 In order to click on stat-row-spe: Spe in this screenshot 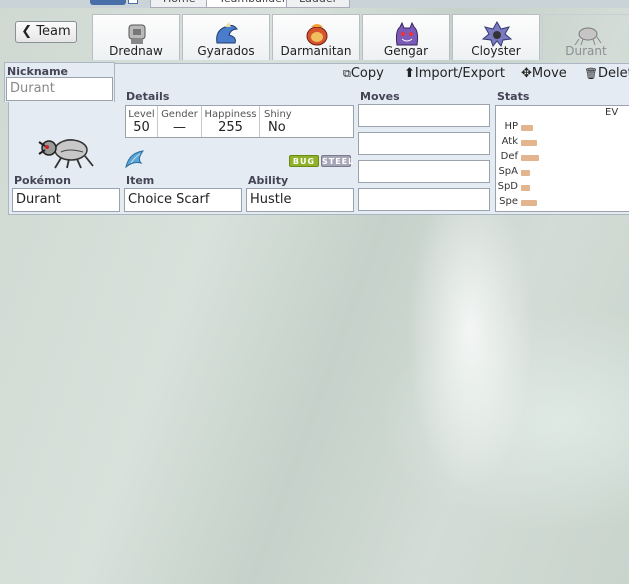, I will do `click(562, 203)`.